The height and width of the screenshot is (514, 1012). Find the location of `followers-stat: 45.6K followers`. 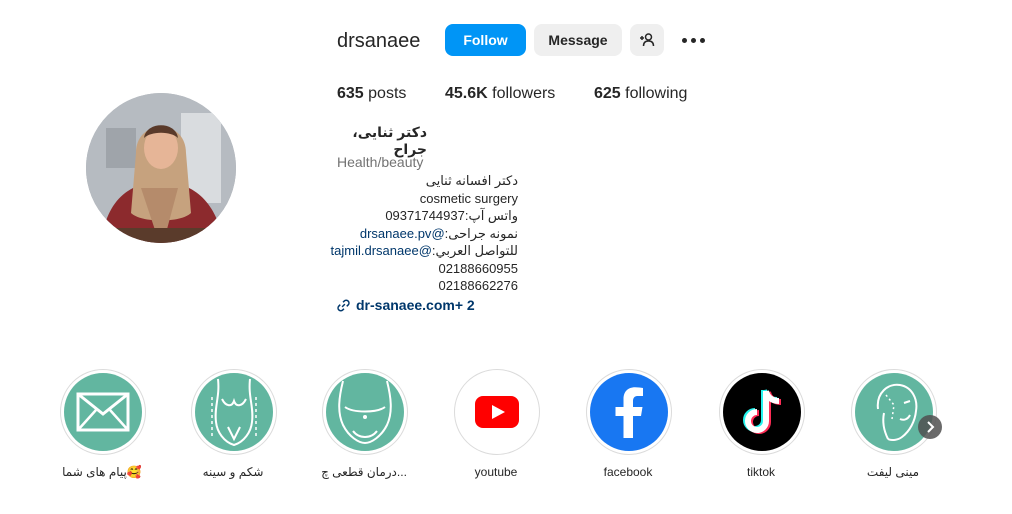

followers-stat: 45.6K followers is located at coordinates (500, 94).